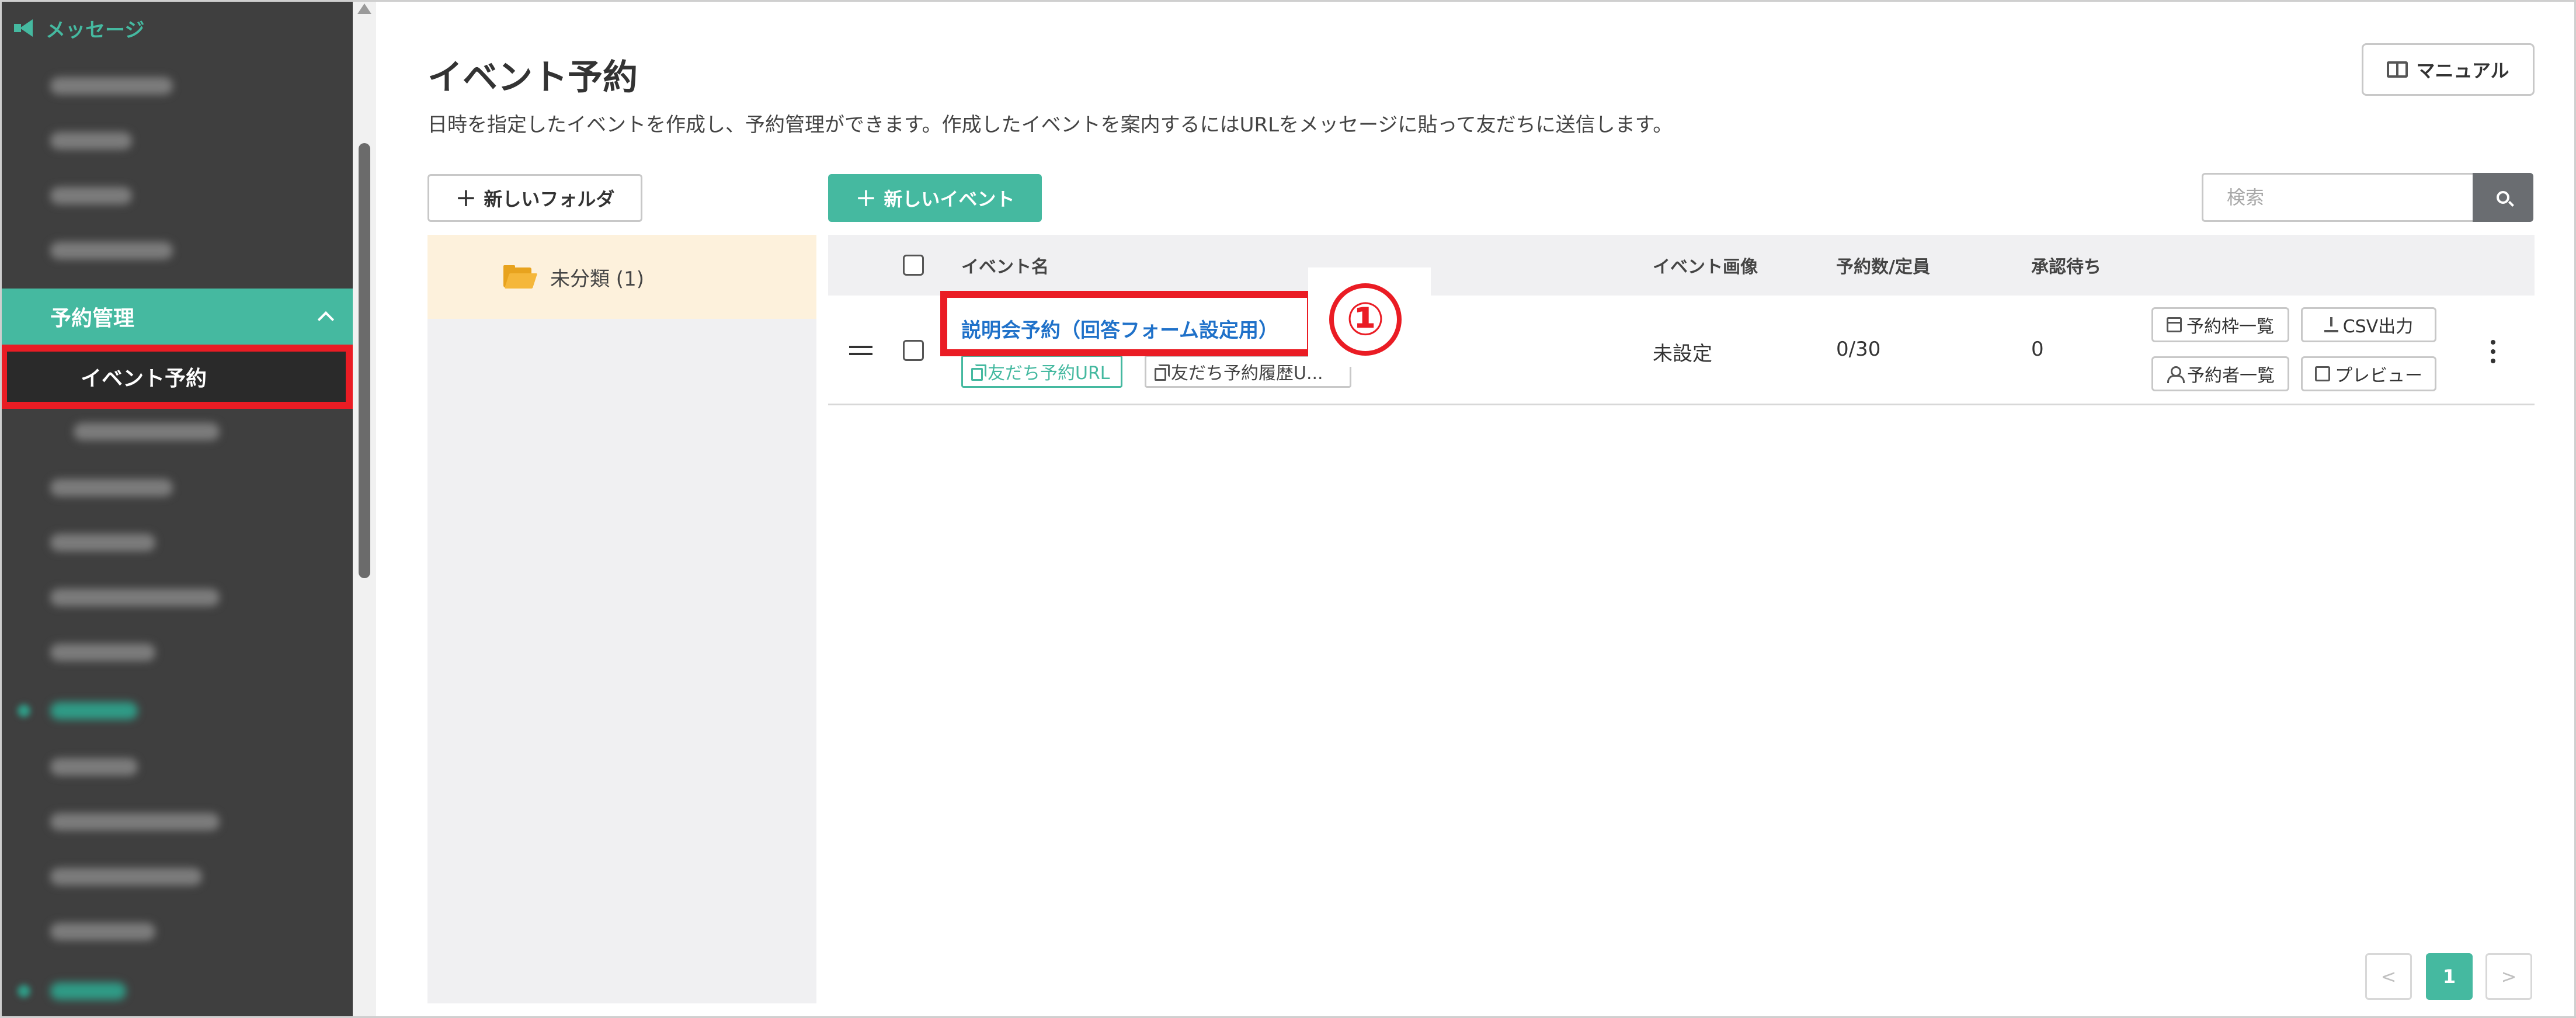 This screenshot has width=2576, height=1018. Describe the element at coordinates (1859, 350) in the screenshot. I see `reservations-value: 0/30` at that location.